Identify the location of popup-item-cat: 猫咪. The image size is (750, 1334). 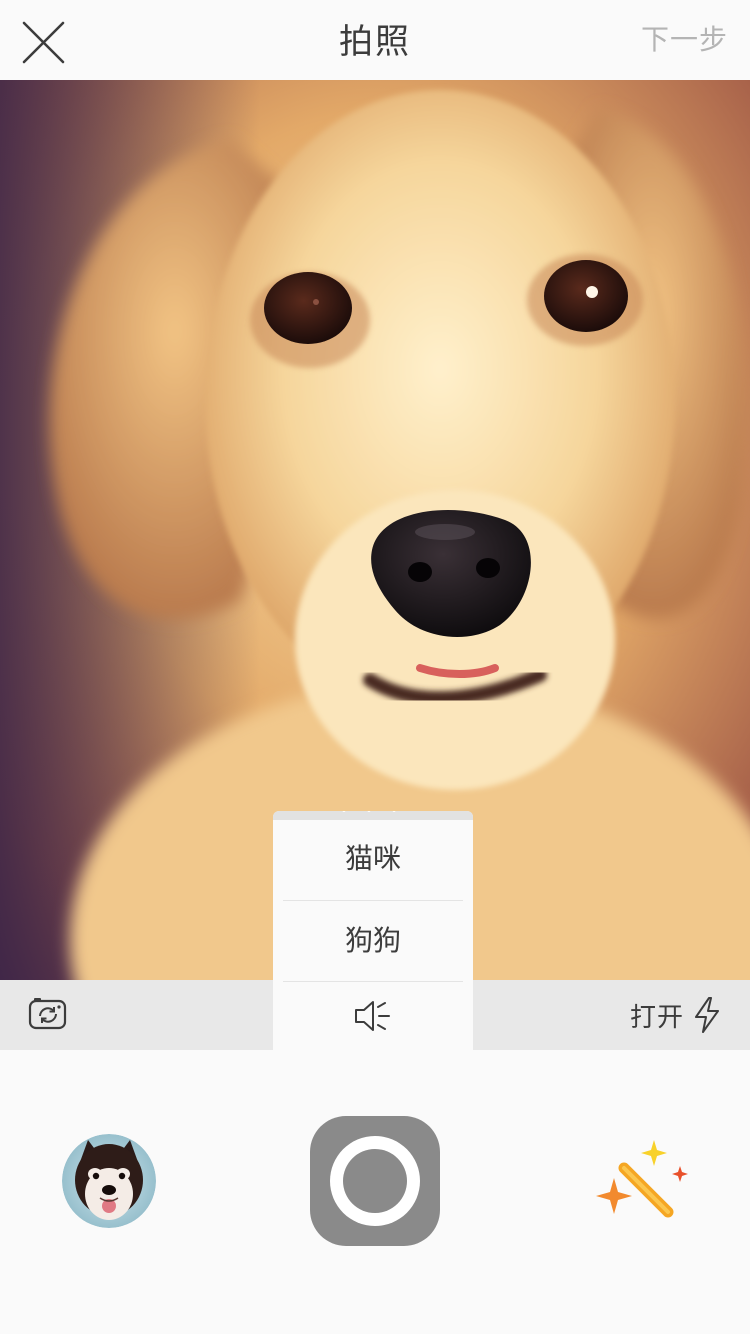
(373, 860).